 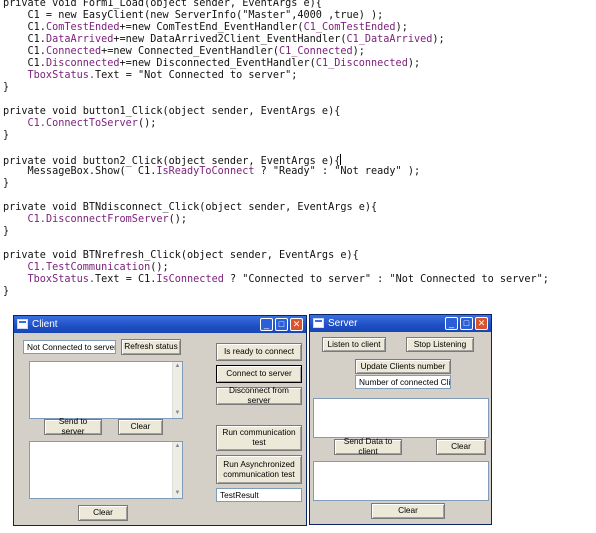 I want to click on code-token: +=new ComTestEnd_EventHandler(, so click(x=211, y=27).